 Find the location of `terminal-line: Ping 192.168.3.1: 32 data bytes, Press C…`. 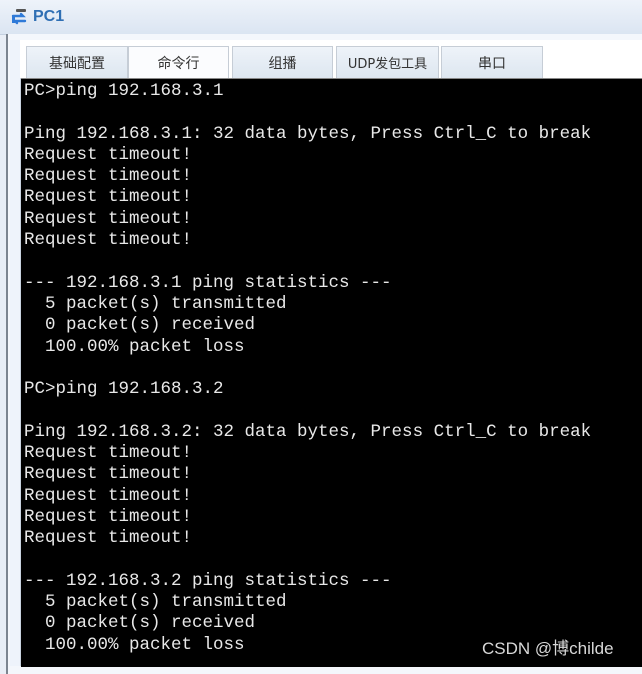

terminal-line: Ping 192.168.3.1: 32 data bytes, Press C… is located at coordinates (308, 133).